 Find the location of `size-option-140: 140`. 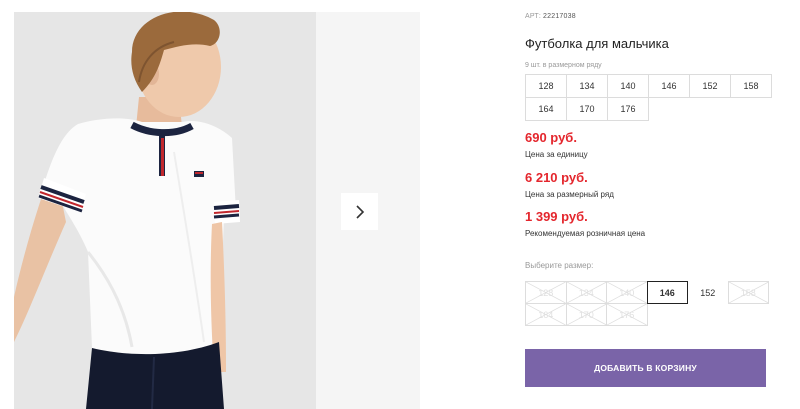

size-option-140: 140 is located at coordinates (627, 292).